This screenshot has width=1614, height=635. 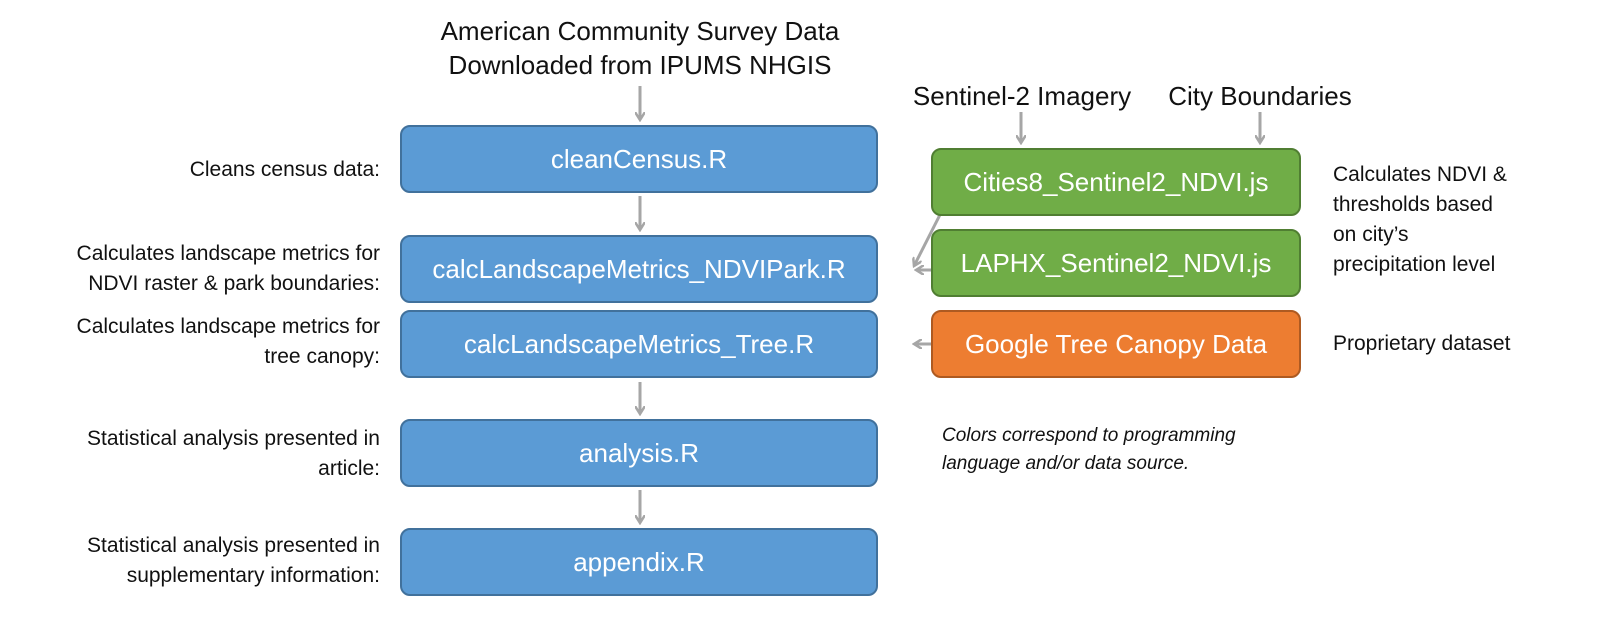 I want to click on sentinel-source: Sentinel-2 Imagery, so click(x=1022, y=96).